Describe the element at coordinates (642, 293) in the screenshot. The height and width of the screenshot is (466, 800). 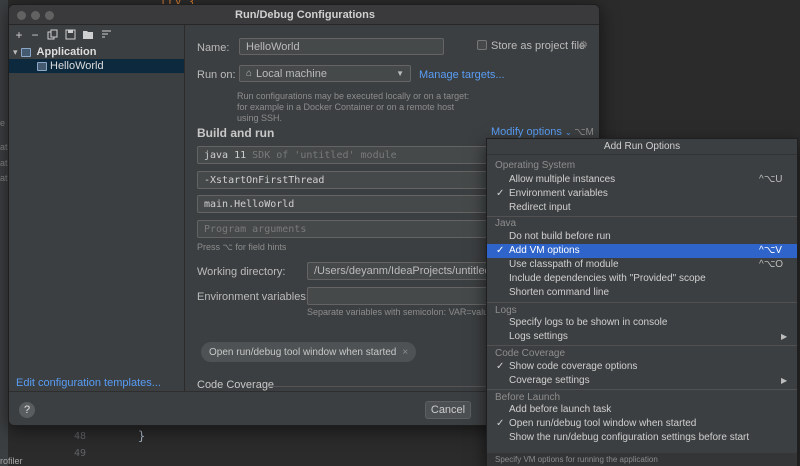
I see `option-shorten-command-line: Shorten command line` at that location.